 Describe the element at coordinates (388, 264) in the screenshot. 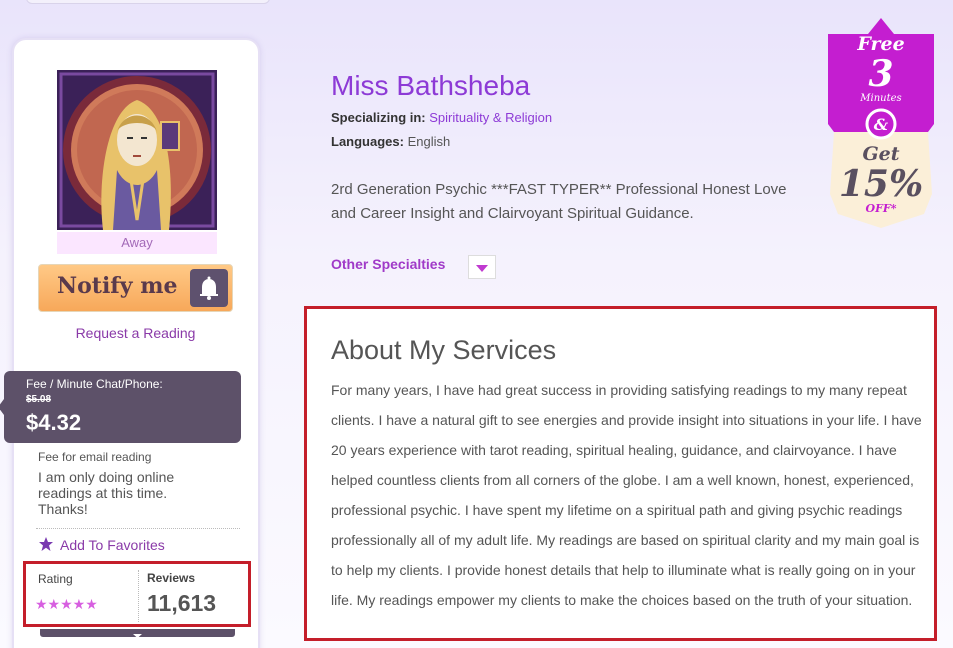

I see `other-specialties-toggle: Other Specialties` at that location.